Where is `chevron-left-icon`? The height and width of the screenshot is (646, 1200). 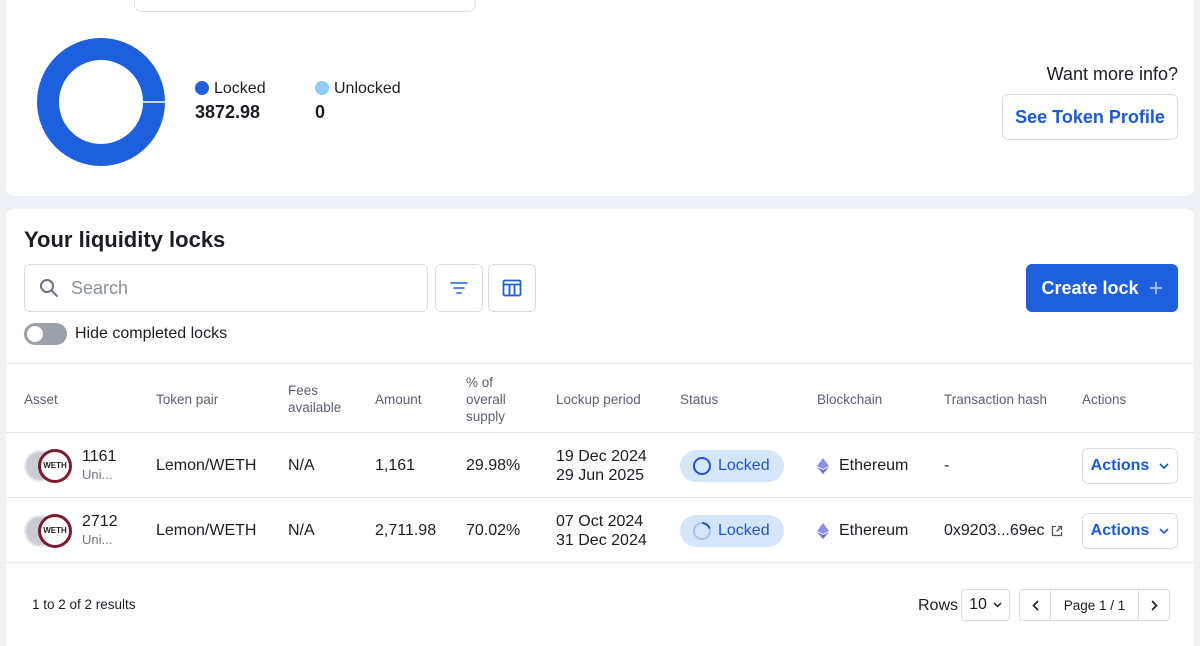 chevron-left-icon is located at coordinates (1035, 605).